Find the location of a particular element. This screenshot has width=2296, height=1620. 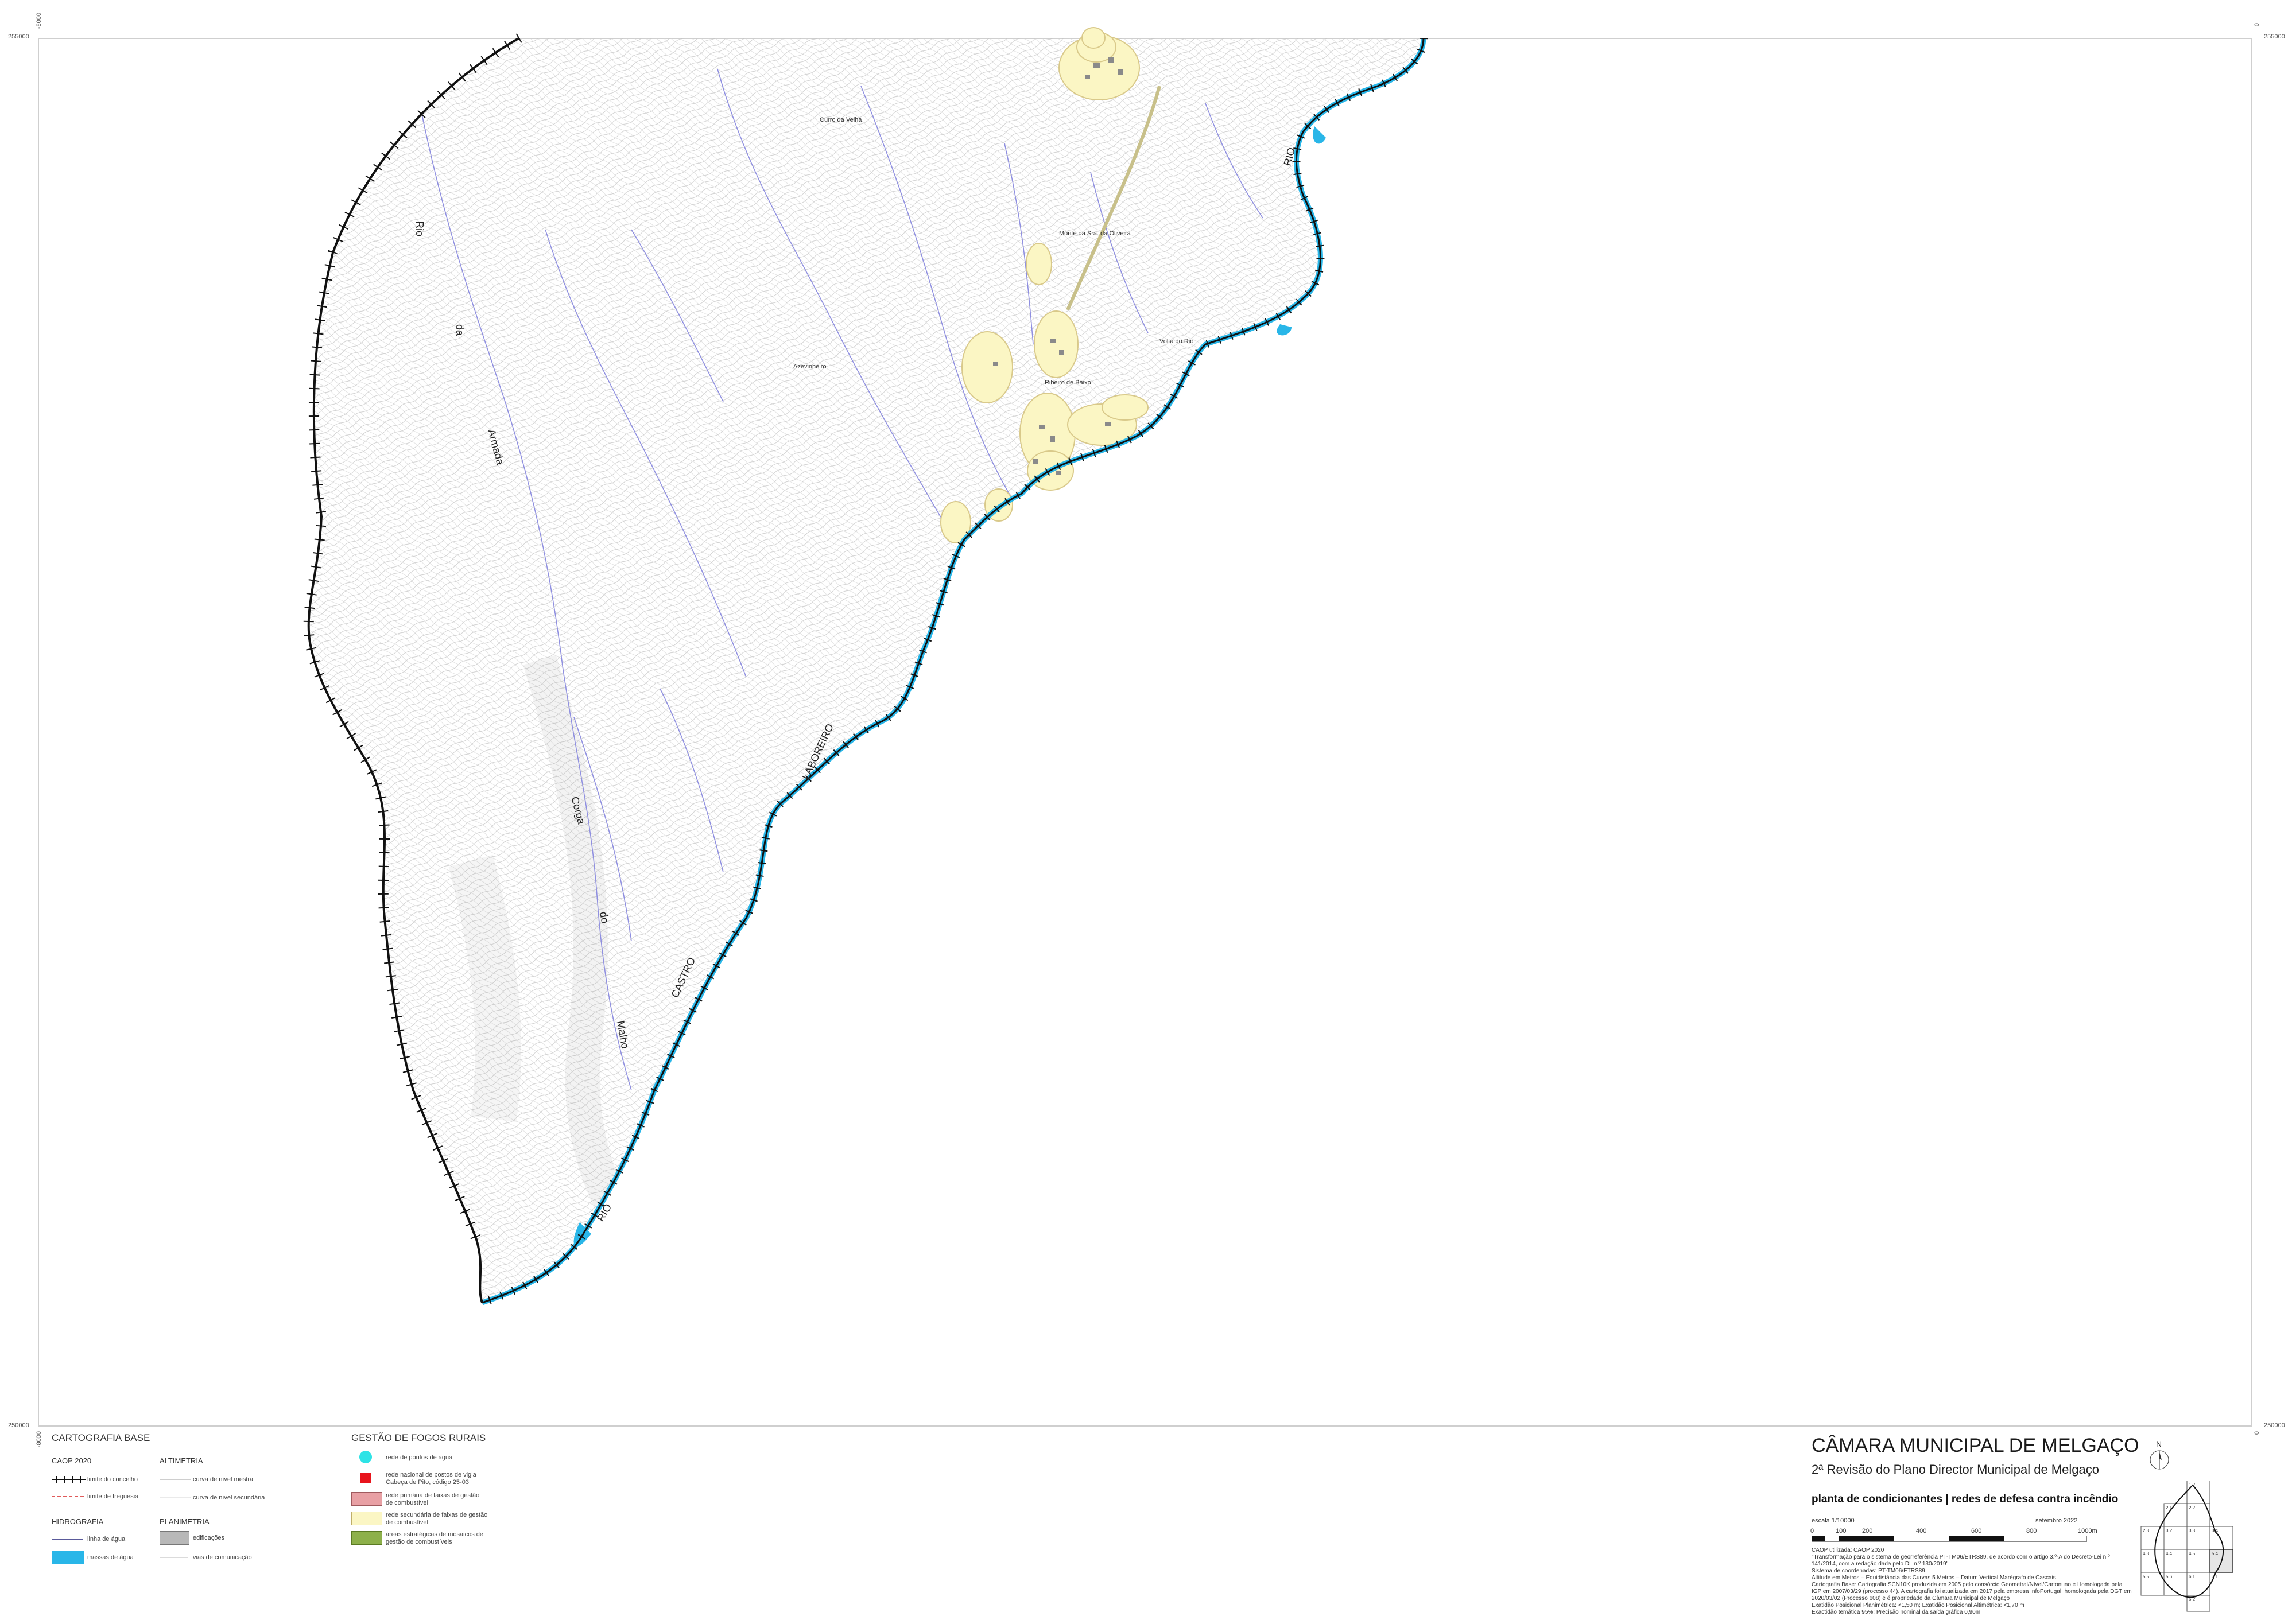

legend-massas-agua: massas de água is located at coordinates (110, 1557).